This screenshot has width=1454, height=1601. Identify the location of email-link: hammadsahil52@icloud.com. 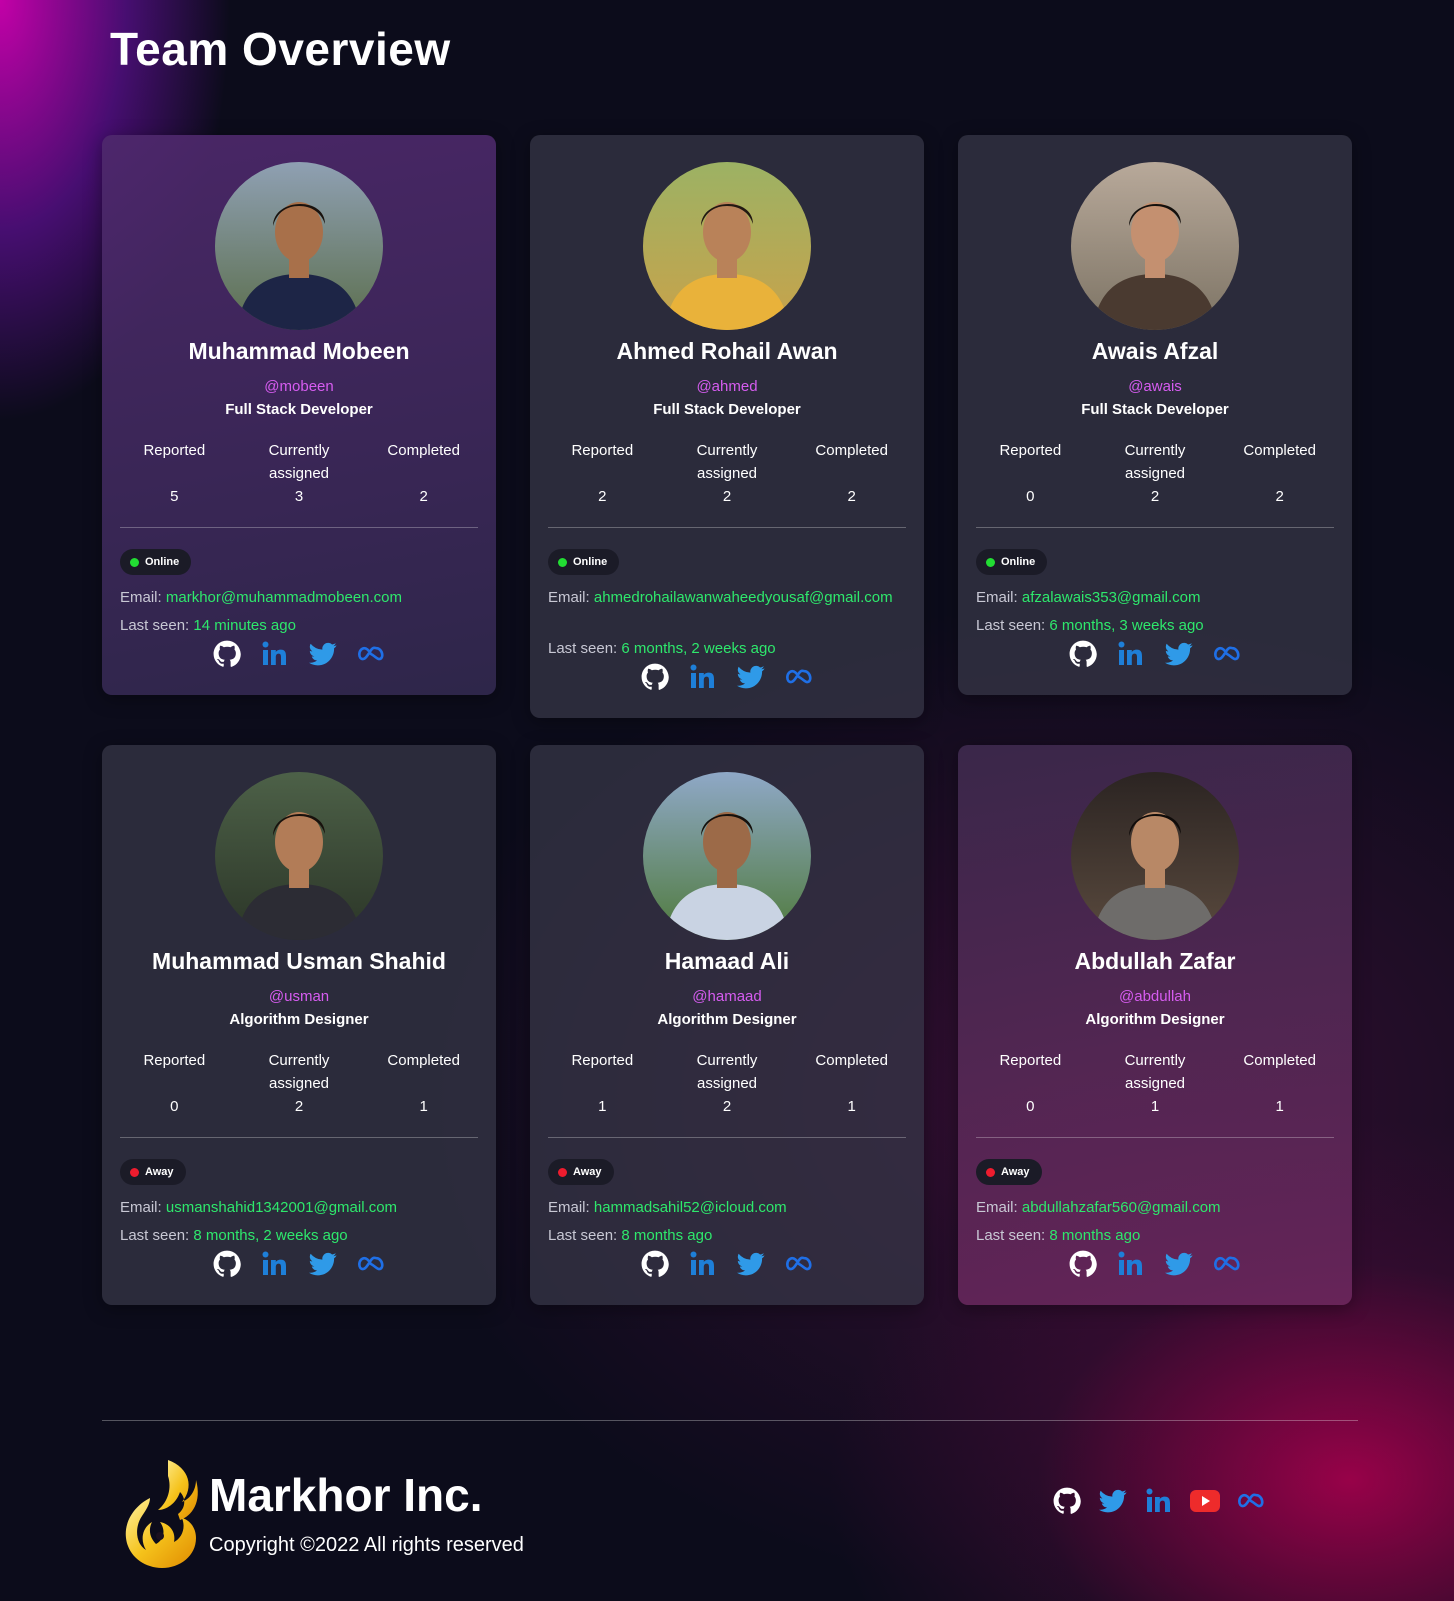
(690, 1207).